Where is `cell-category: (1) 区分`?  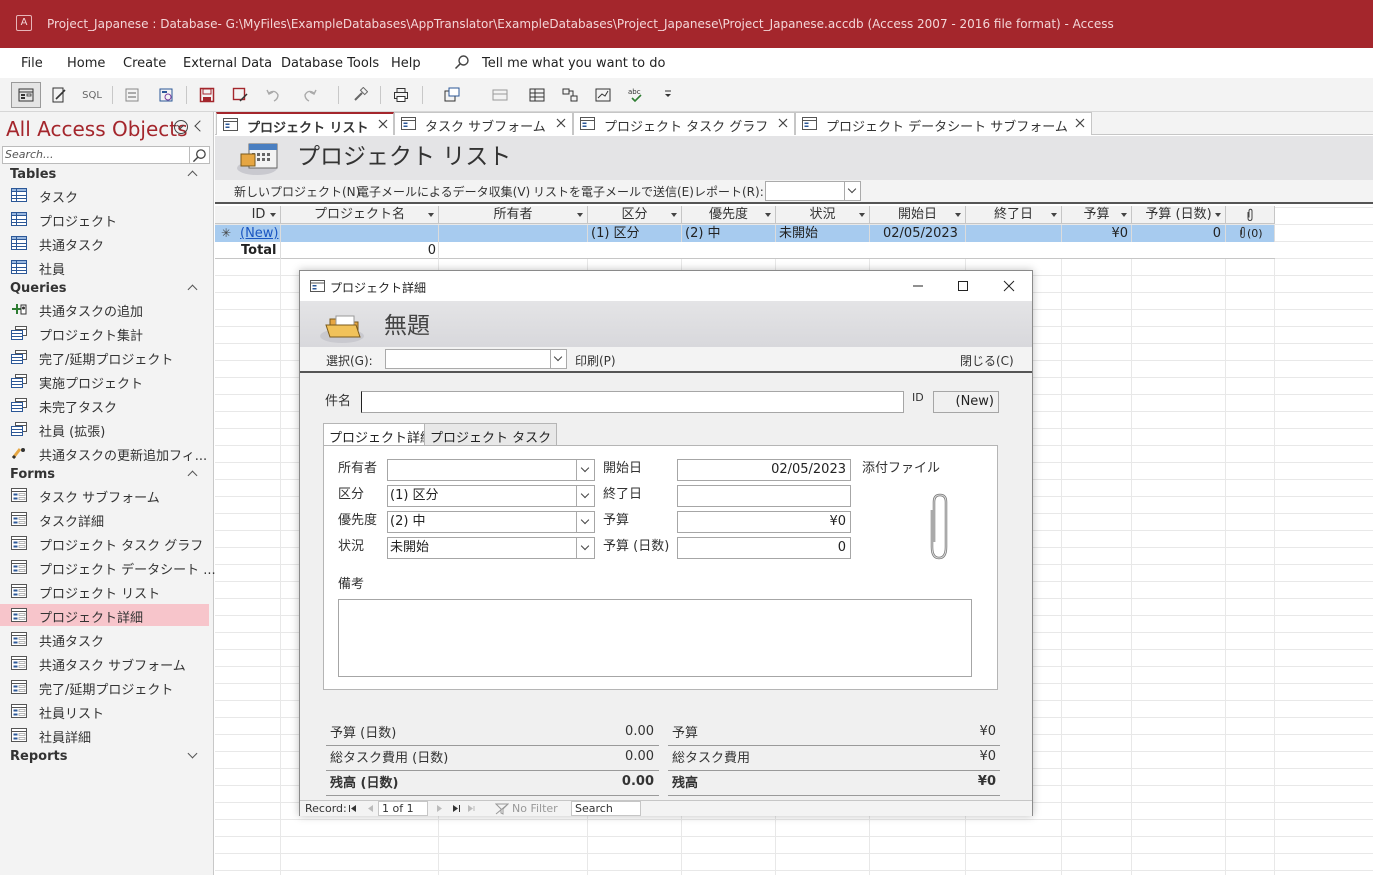 cell-category: (1) 区分 is located at coordinates (635, 233).